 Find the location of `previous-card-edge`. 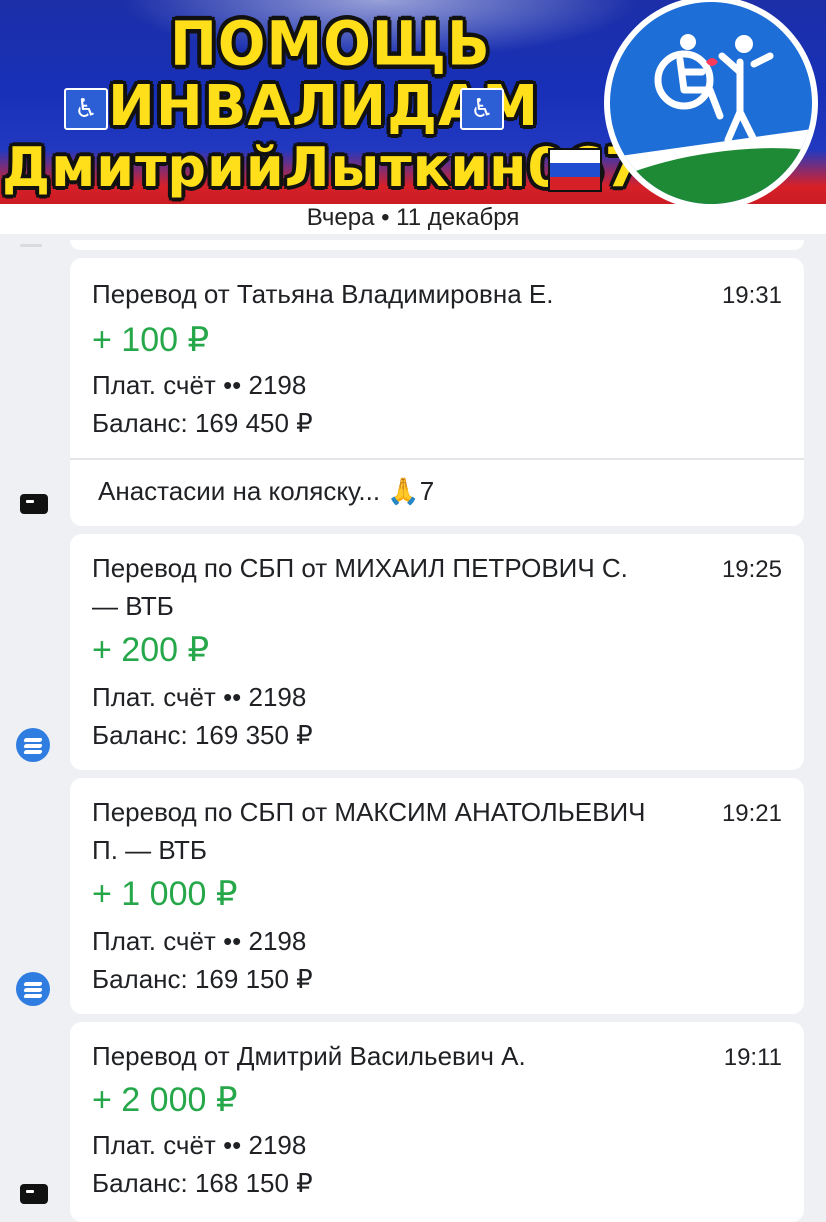

previous-card-edge is located at coordinates (437, 245).